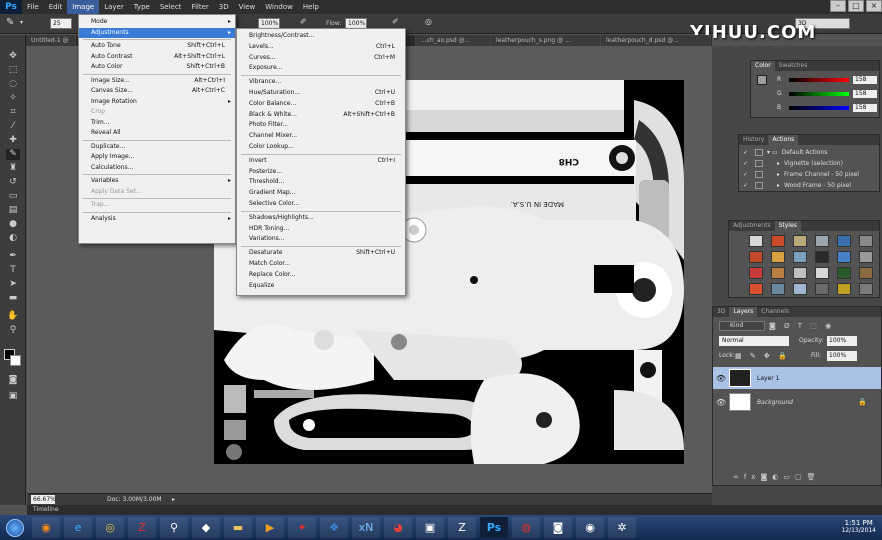 Image resolution: width=882 pixels, height=540 pixels. What do you see at coordinates (114, 7) in the screenshot?
I see `menu-layer: Layer` at bounding box center [114, 7].